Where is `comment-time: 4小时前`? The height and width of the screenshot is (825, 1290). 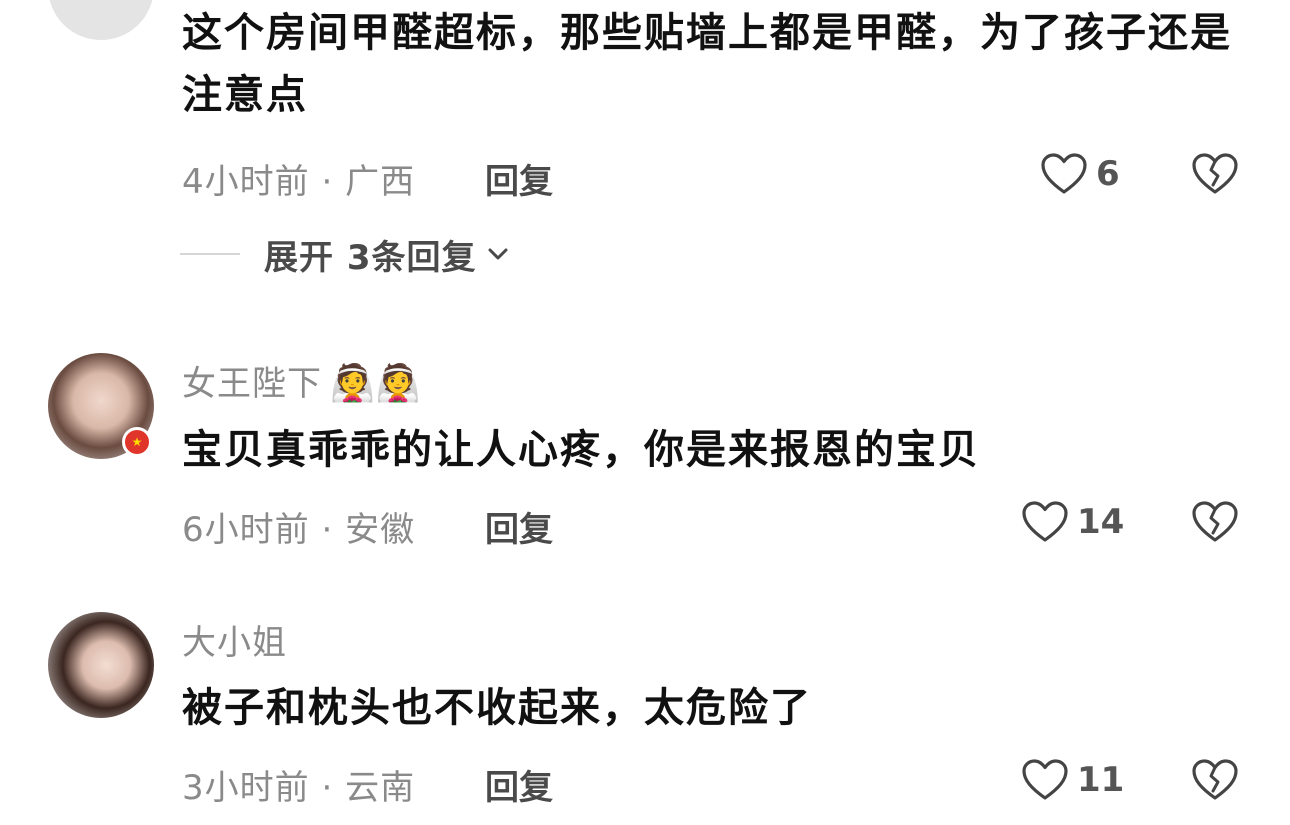
comment-time: 4小时前 is located at coordinates (246, 182).